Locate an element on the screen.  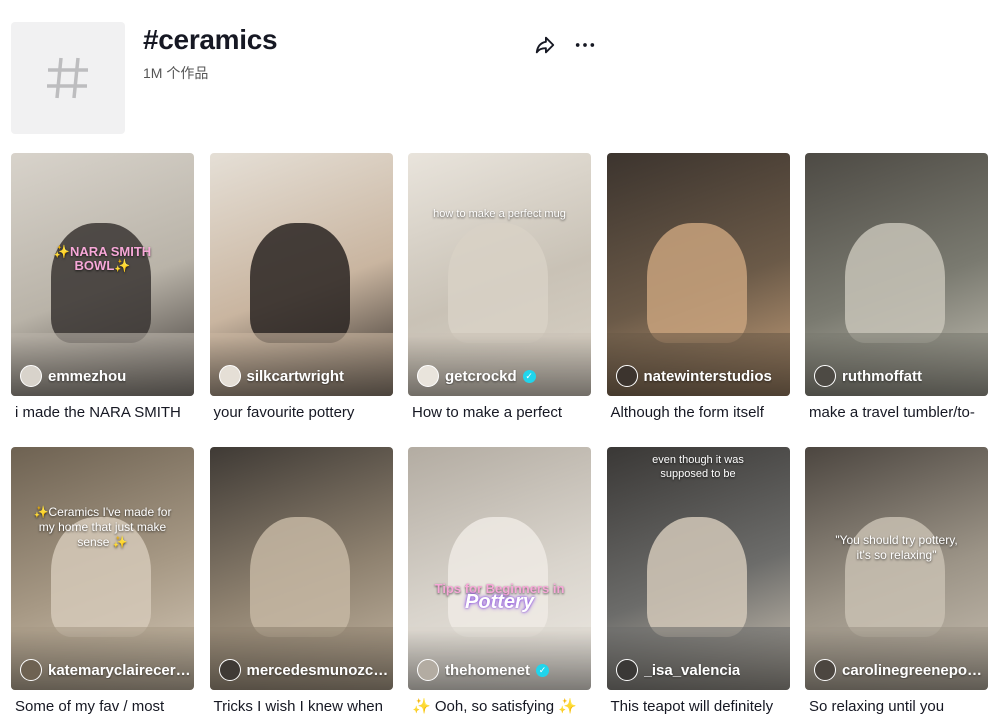
video-author: carolinegreenepottery is located at coordinates (900, 670).